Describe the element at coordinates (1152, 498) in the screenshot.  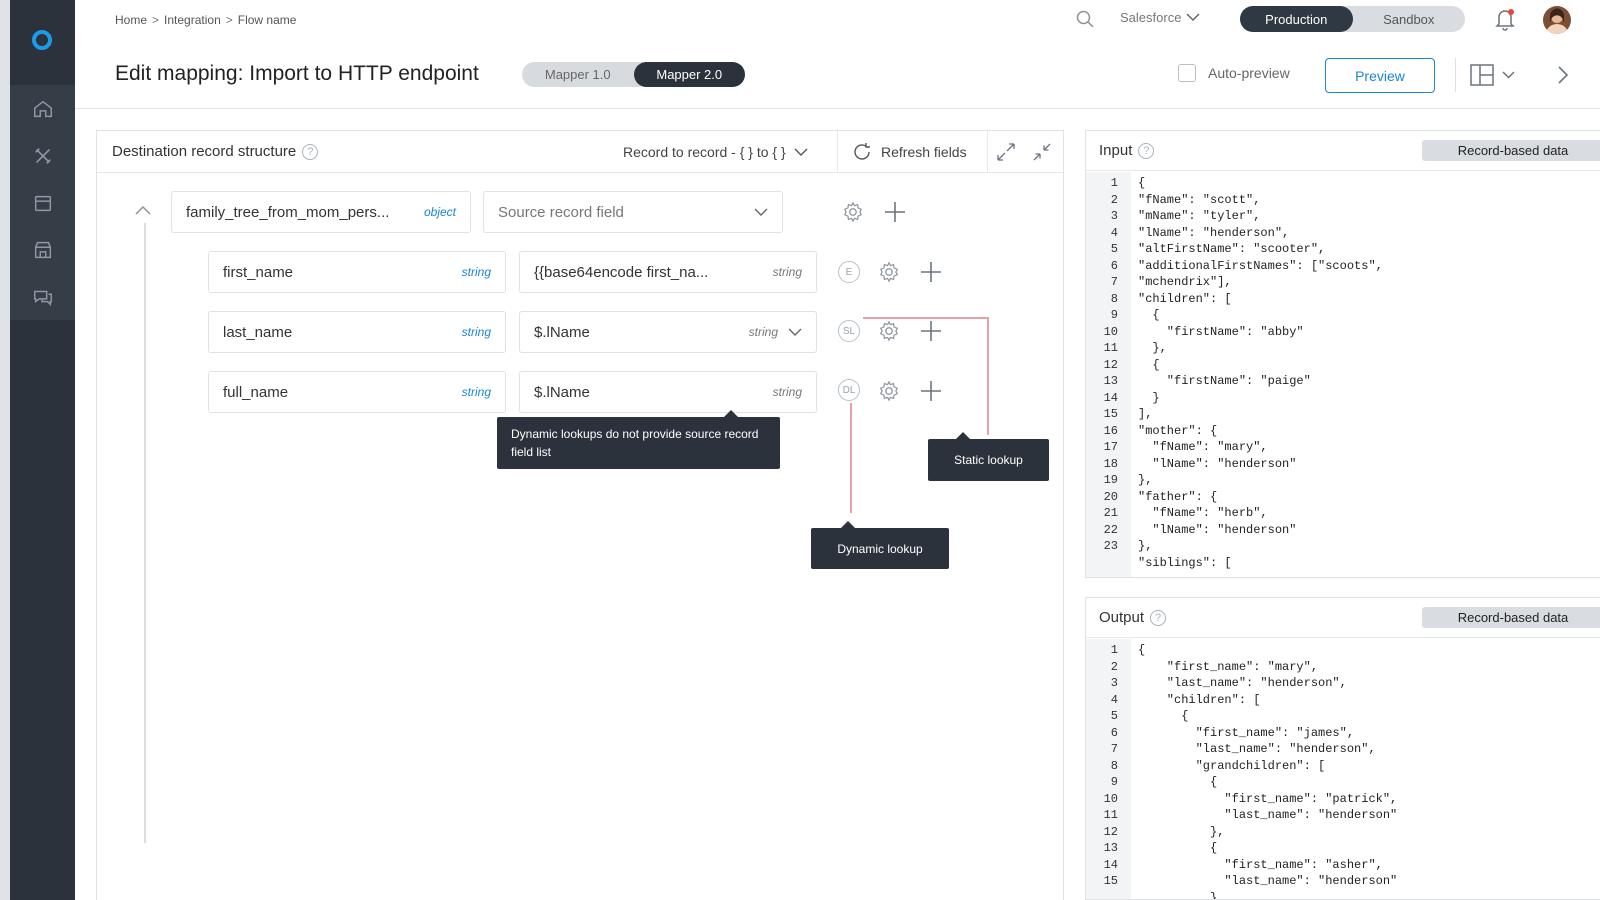
I see `code-line: 20 "father": {` at that location.